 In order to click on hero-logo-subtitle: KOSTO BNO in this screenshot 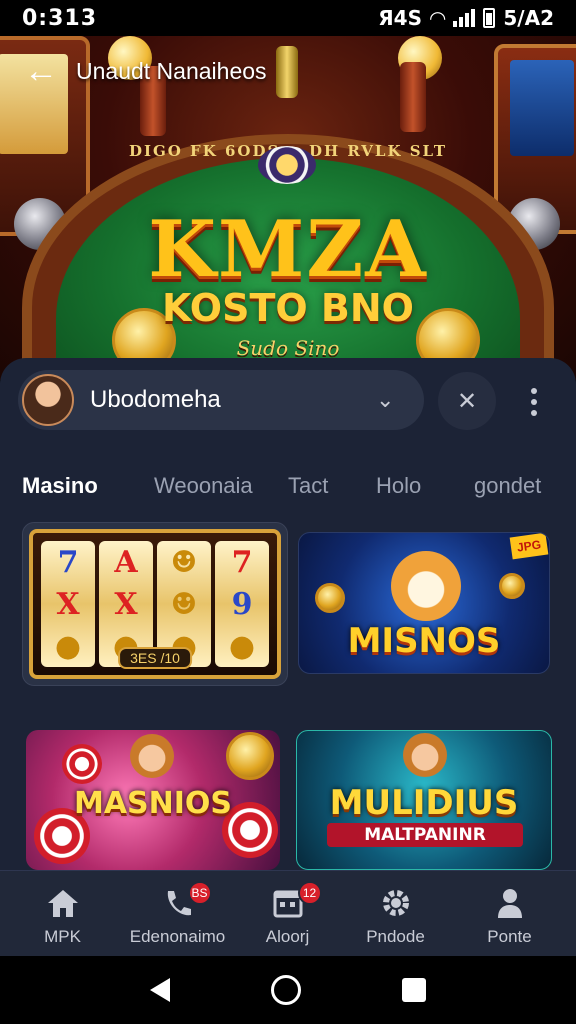, I will do `click(288, 308)`.